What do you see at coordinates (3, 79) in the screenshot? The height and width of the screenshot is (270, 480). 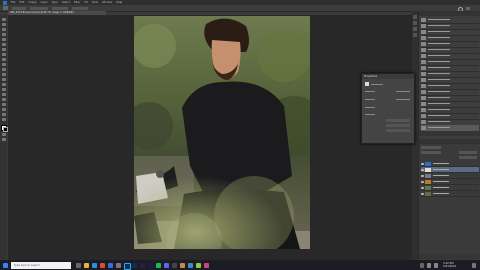 I see `blur-tool-icon` at bounding box center [3, 79].